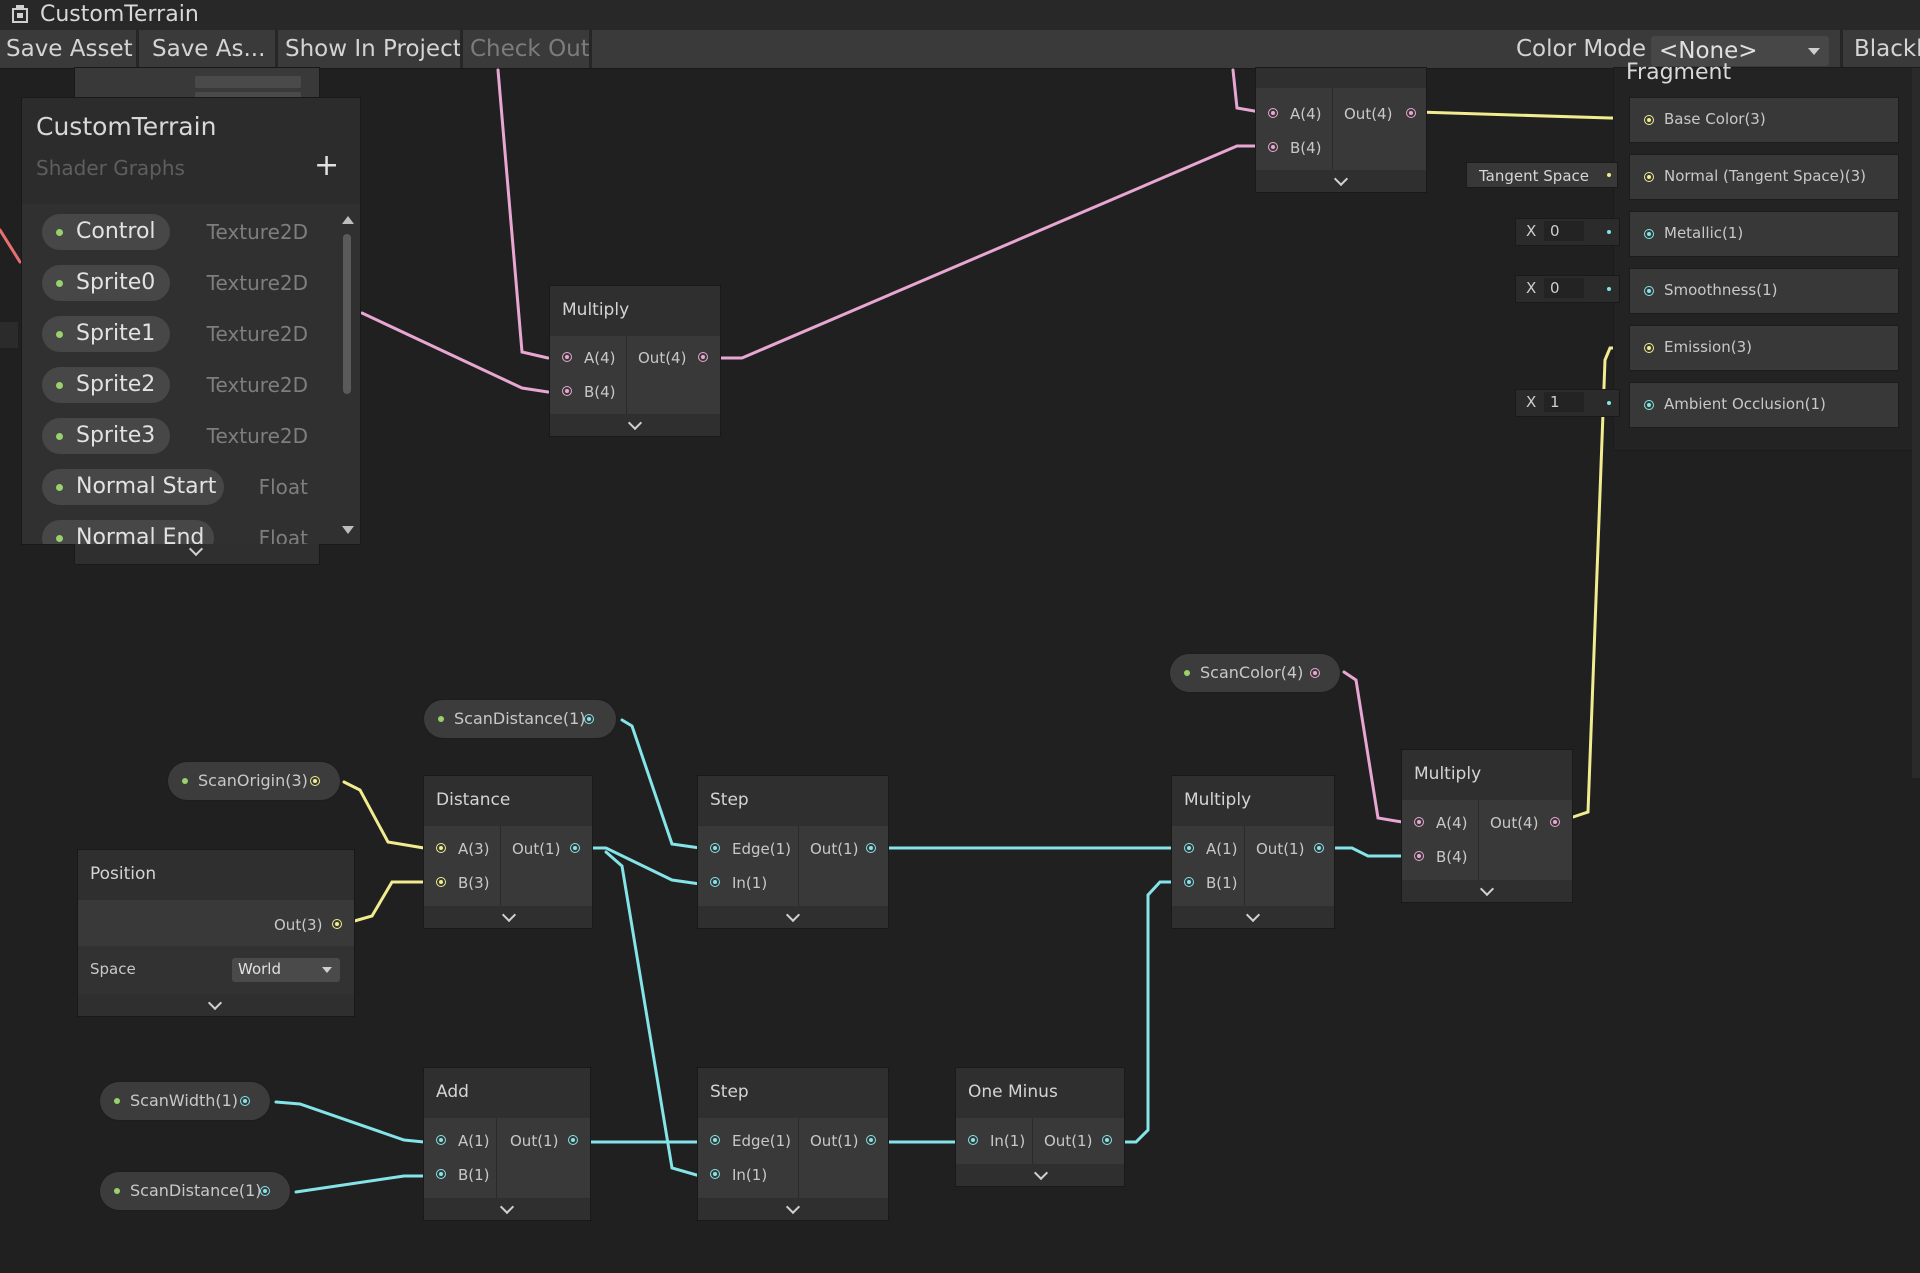 This screenshot has width=1920, height=1273. What do you see at coordinates (1255, 673) in the screenshot?
I see `scan-color-property-node: ScanColor(4)` at bounding box center [1255, 673].